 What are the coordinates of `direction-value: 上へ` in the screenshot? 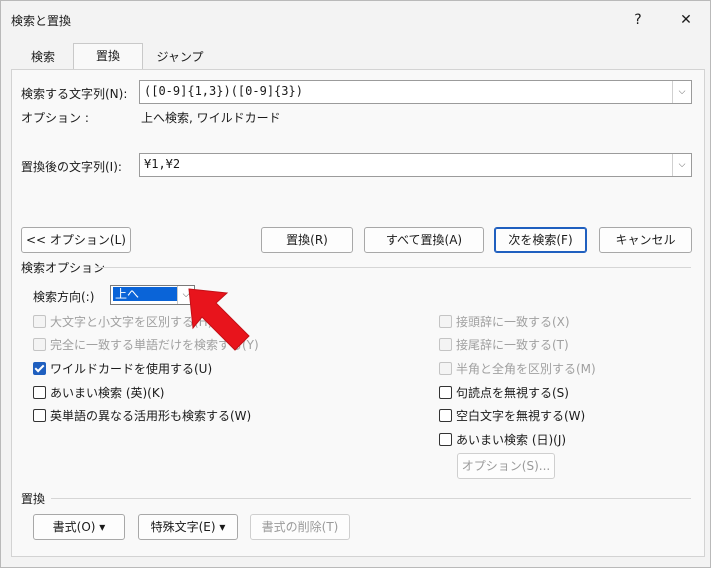 It's located at (145, 294).